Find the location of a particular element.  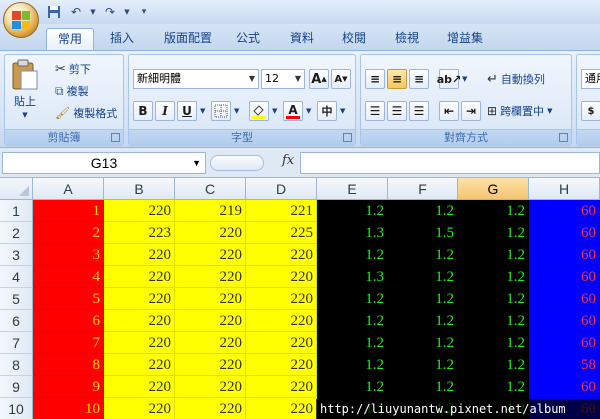

cell-b1: 220 is located at coordinates (139, 211).